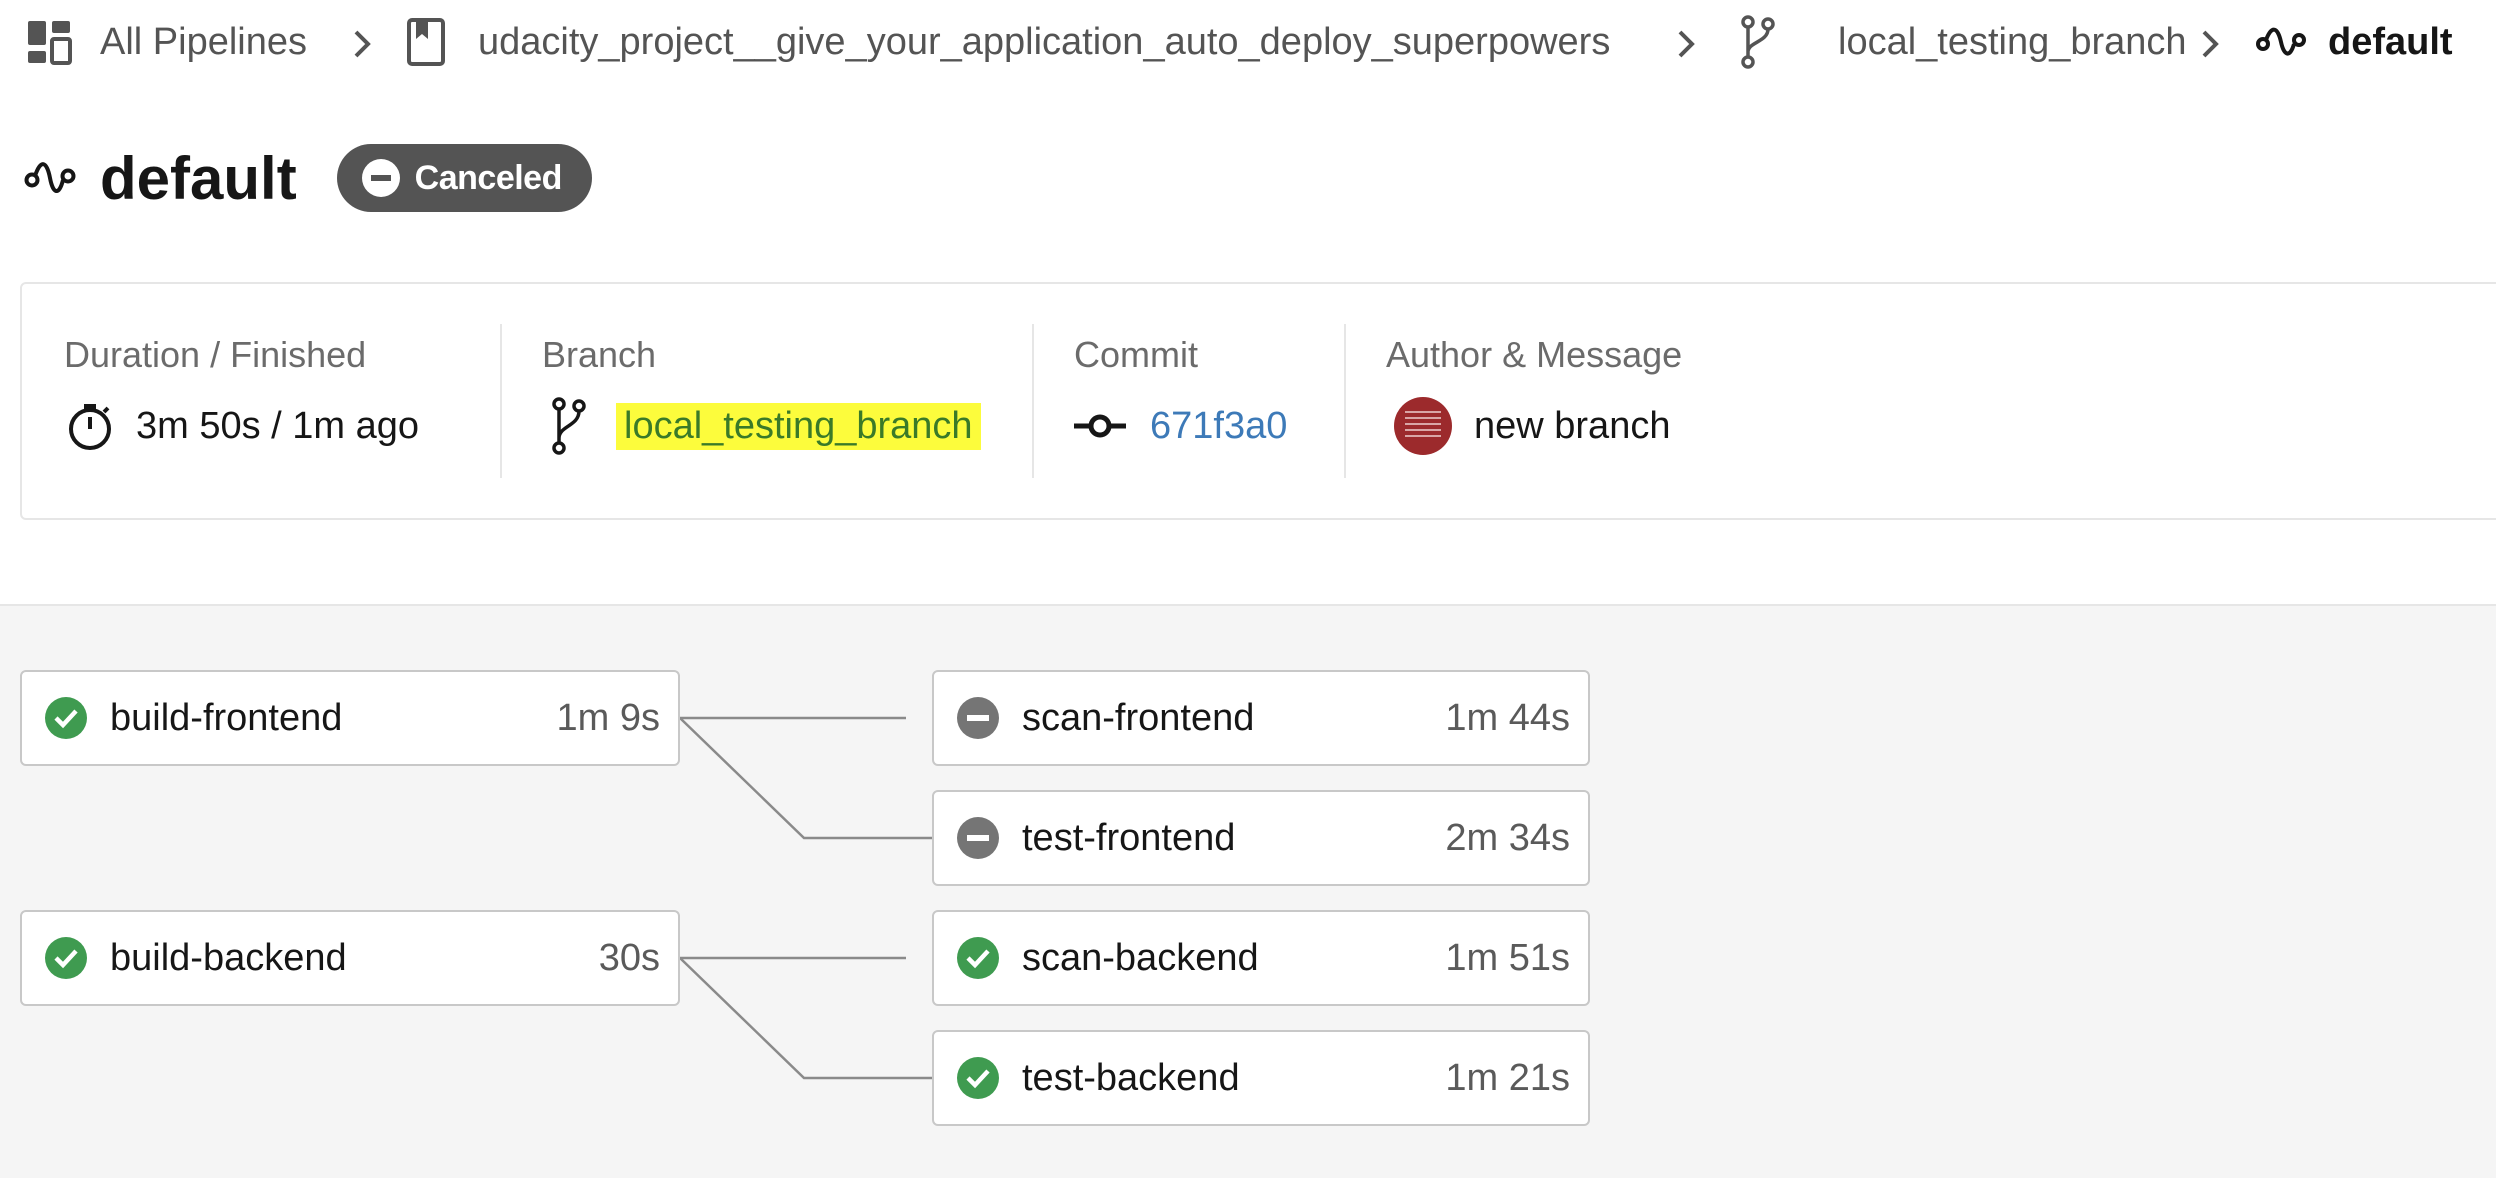 This screenshot has width=2496, height=1180. Describe the element at coordinates (90, 426) in the screenshot. I see `stopwatch-icon` at that location.